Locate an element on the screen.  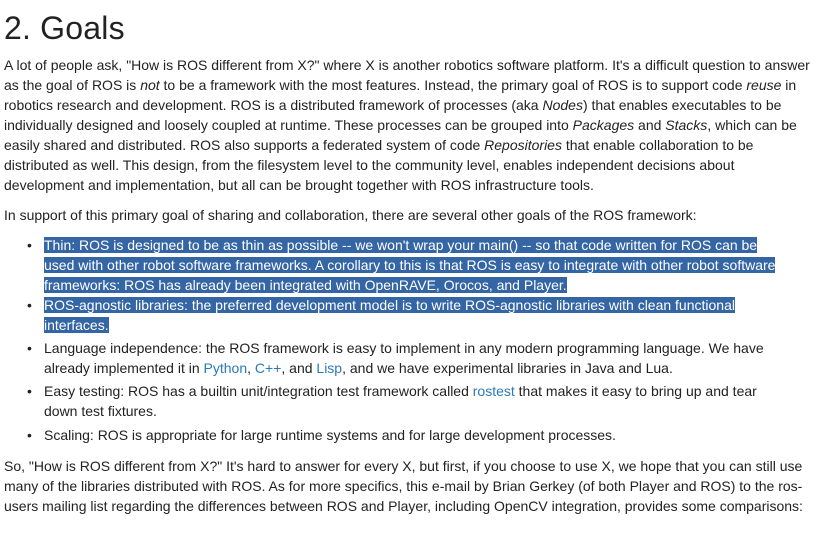
emphasis-stacks: Stacks is located at coordinates (686, 125).